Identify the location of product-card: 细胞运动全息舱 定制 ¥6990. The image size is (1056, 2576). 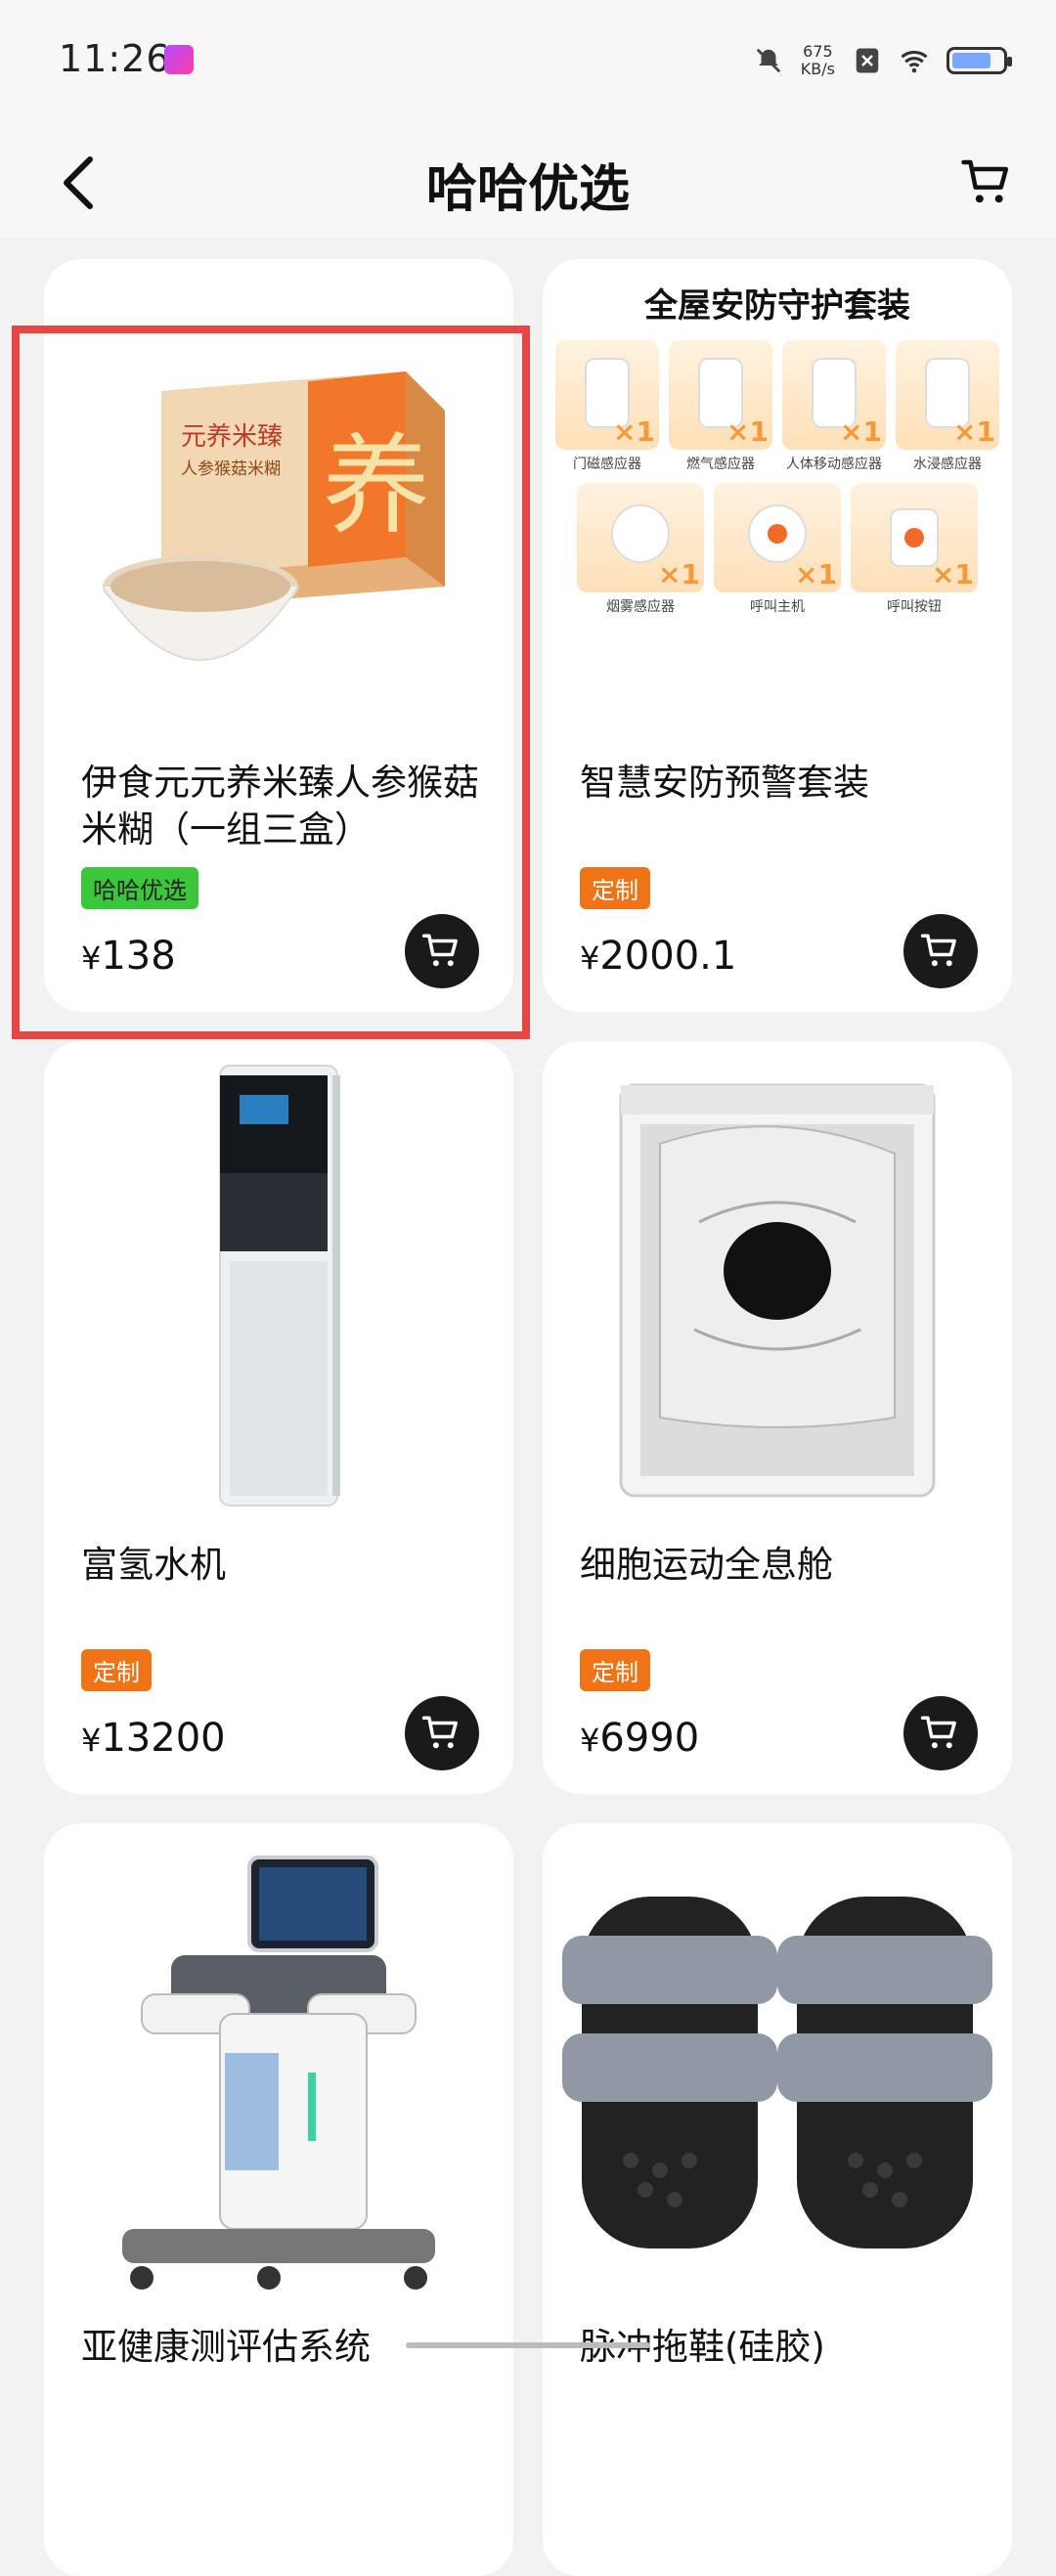
(777, 1417).